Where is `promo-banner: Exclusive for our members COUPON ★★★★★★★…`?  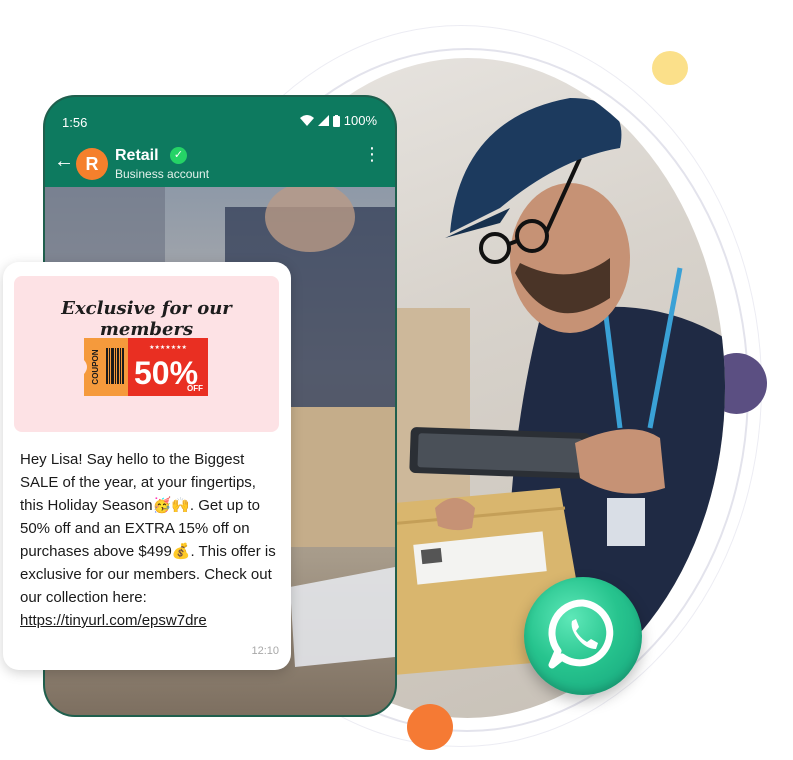
promo-banner: Exclusive for our members COUPON ★★★★★★★… is located at coordinates (146, 354).